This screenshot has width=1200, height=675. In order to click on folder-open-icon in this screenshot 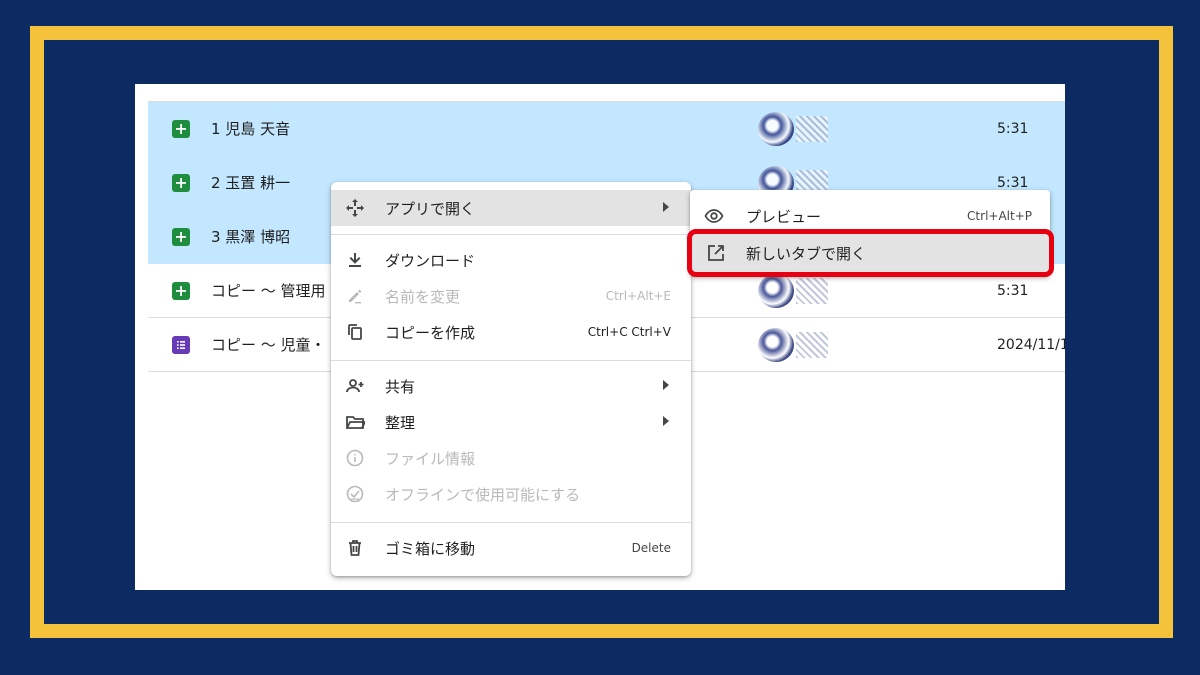, I will do `click(355, 422)`.